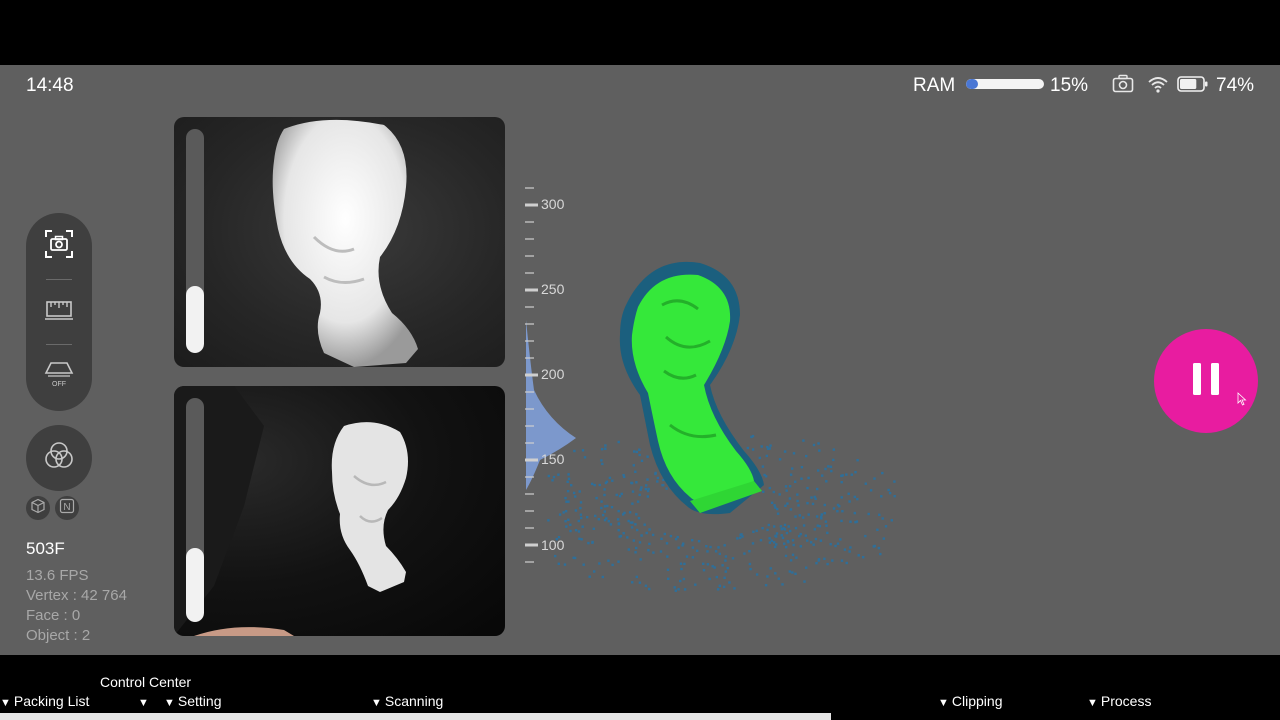  I want to click on mesh-mode-button, so click(38, 508).